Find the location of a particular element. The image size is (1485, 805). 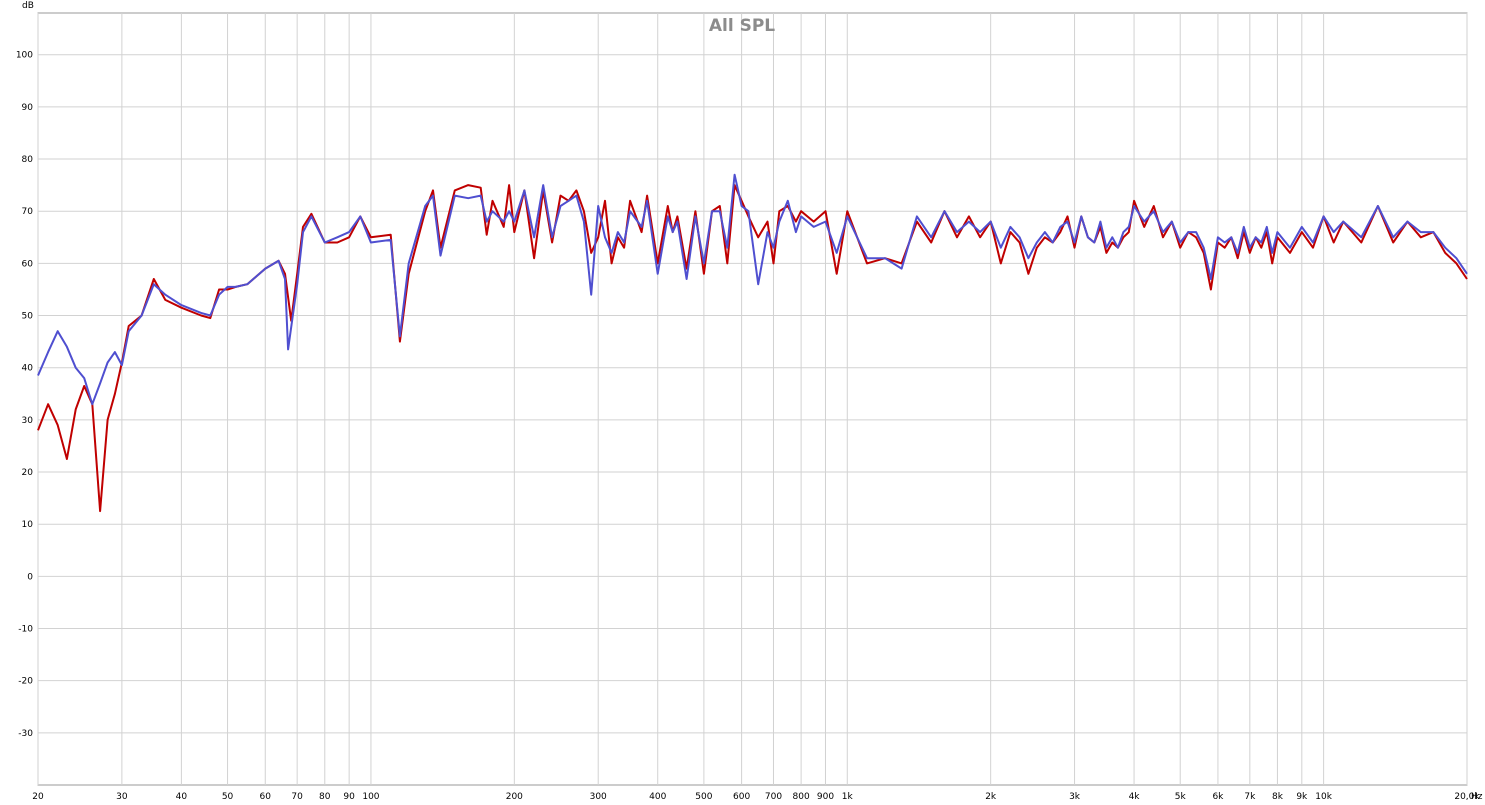

x-tick-label: 6k is located at coordinates (1218, 797).